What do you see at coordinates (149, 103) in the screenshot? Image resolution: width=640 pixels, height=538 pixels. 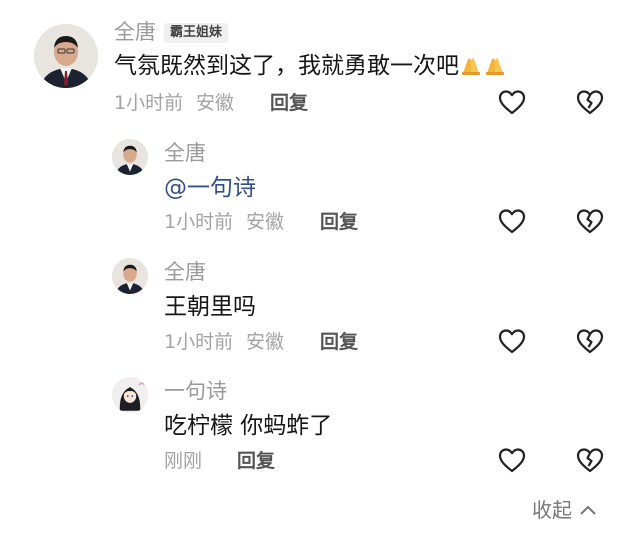 I see `comment-time: 1小时前` at bounding box center [149, 103].